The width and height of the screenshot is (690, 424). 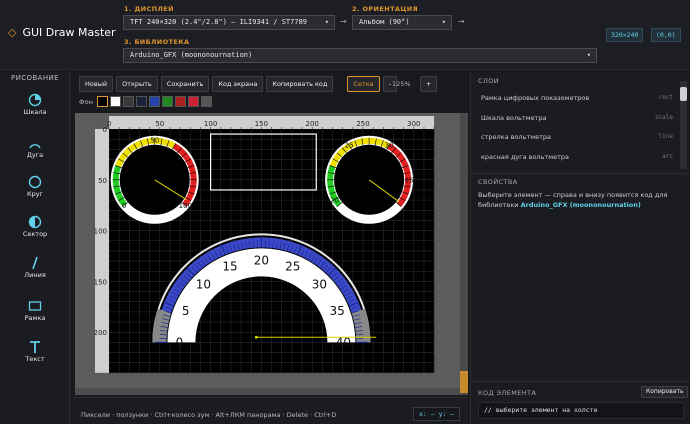 I want to click on library-label: 3. БИБЛИОТЕКА, so click(x=157, y=42).